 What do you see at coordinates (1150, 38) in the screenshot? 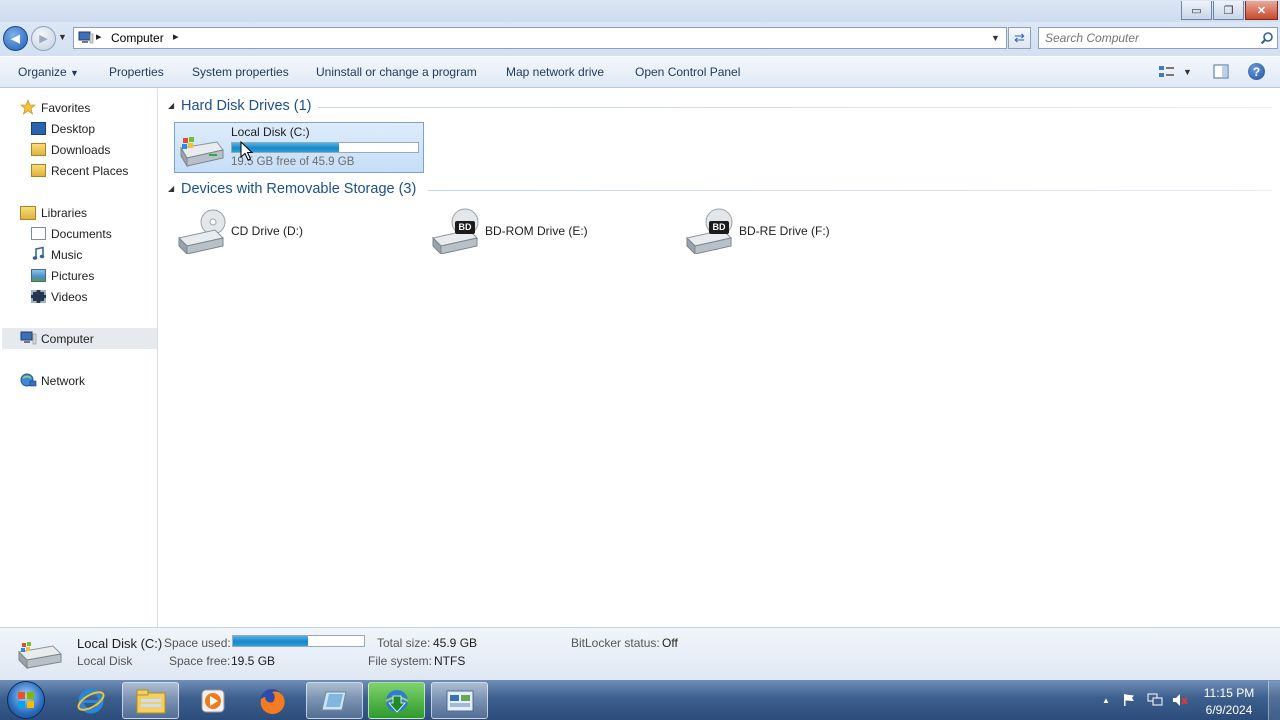
I see `search-input` at bounding box center [1150, 38].